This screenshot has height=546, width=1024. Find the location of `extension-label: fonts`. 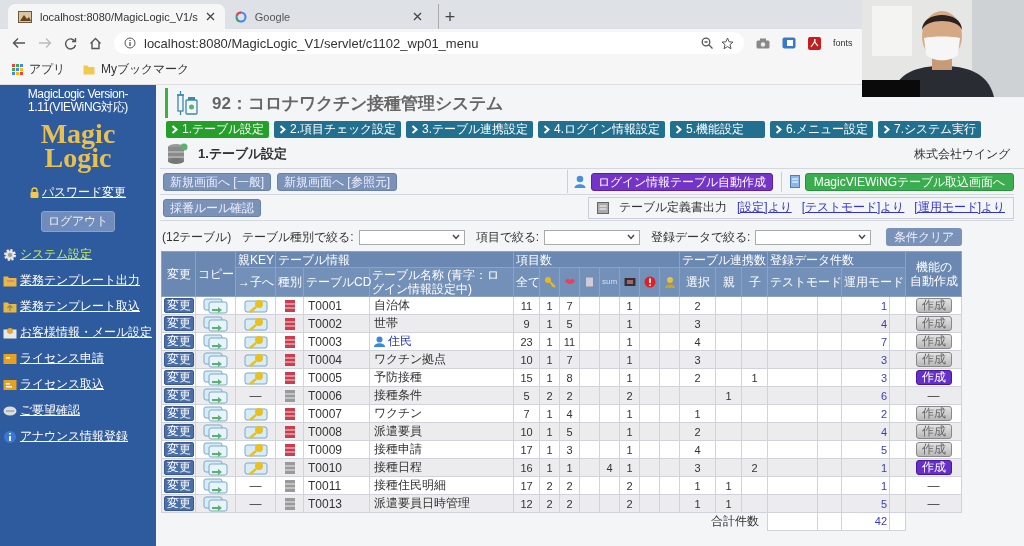

extension-label: fonts is located at coordinates (843, 43).